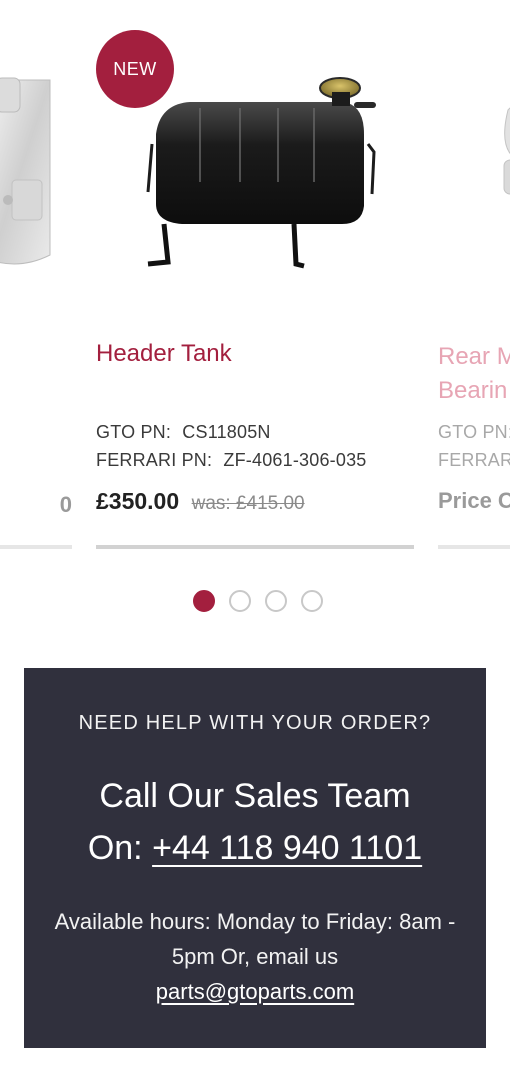 Image resolution: width=510 pixels, height=1072 pixels. Describe the element at coordinates (473, 390) in the screenshot. I see `product-title-next-line2: Bearin` at that location.